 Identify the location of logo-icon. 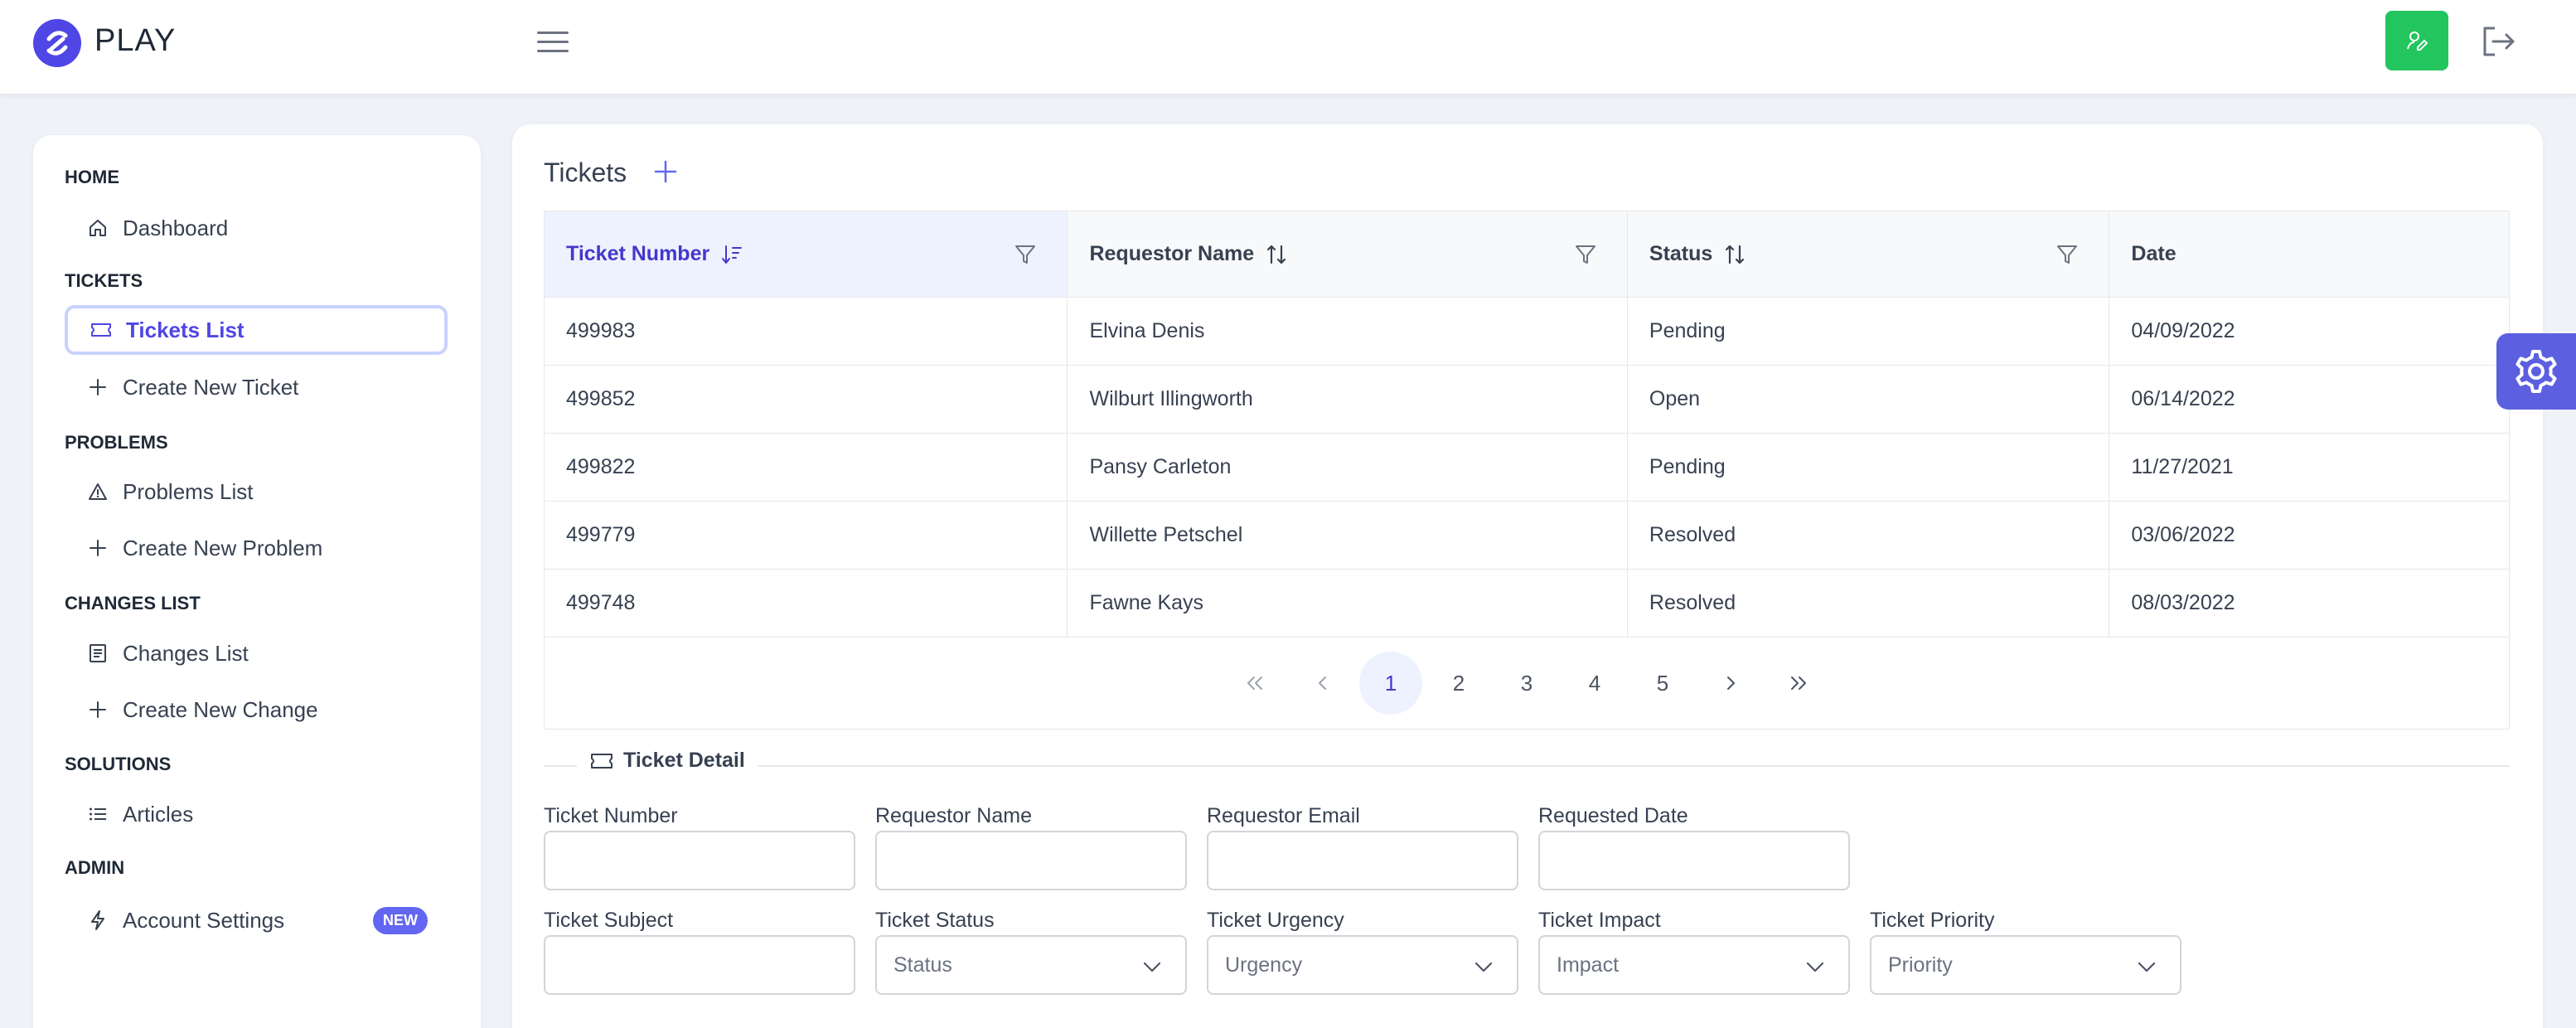
(57, 43).